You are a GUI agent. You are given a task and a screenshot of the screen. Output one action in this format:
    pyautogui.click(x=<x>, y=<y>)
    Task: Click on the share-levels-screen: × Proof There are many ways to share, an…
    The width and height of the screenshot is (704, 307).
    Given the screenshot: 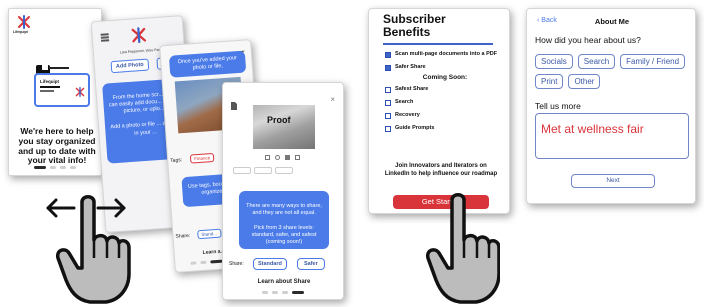 What is the action you would take?
    pyautogui.click(x=283, y=191)
    